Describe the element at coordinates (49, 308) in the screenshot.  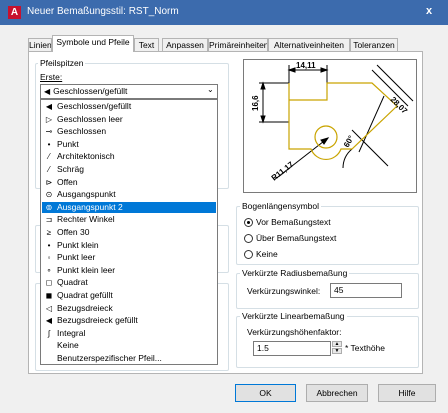
I see `datum-triangle-icon: ◁` at that location.